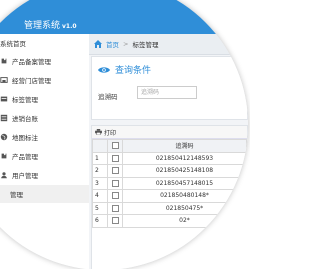 This screenshot has height=269, width=320. I want to click on tag-icon, so click(4, 99).